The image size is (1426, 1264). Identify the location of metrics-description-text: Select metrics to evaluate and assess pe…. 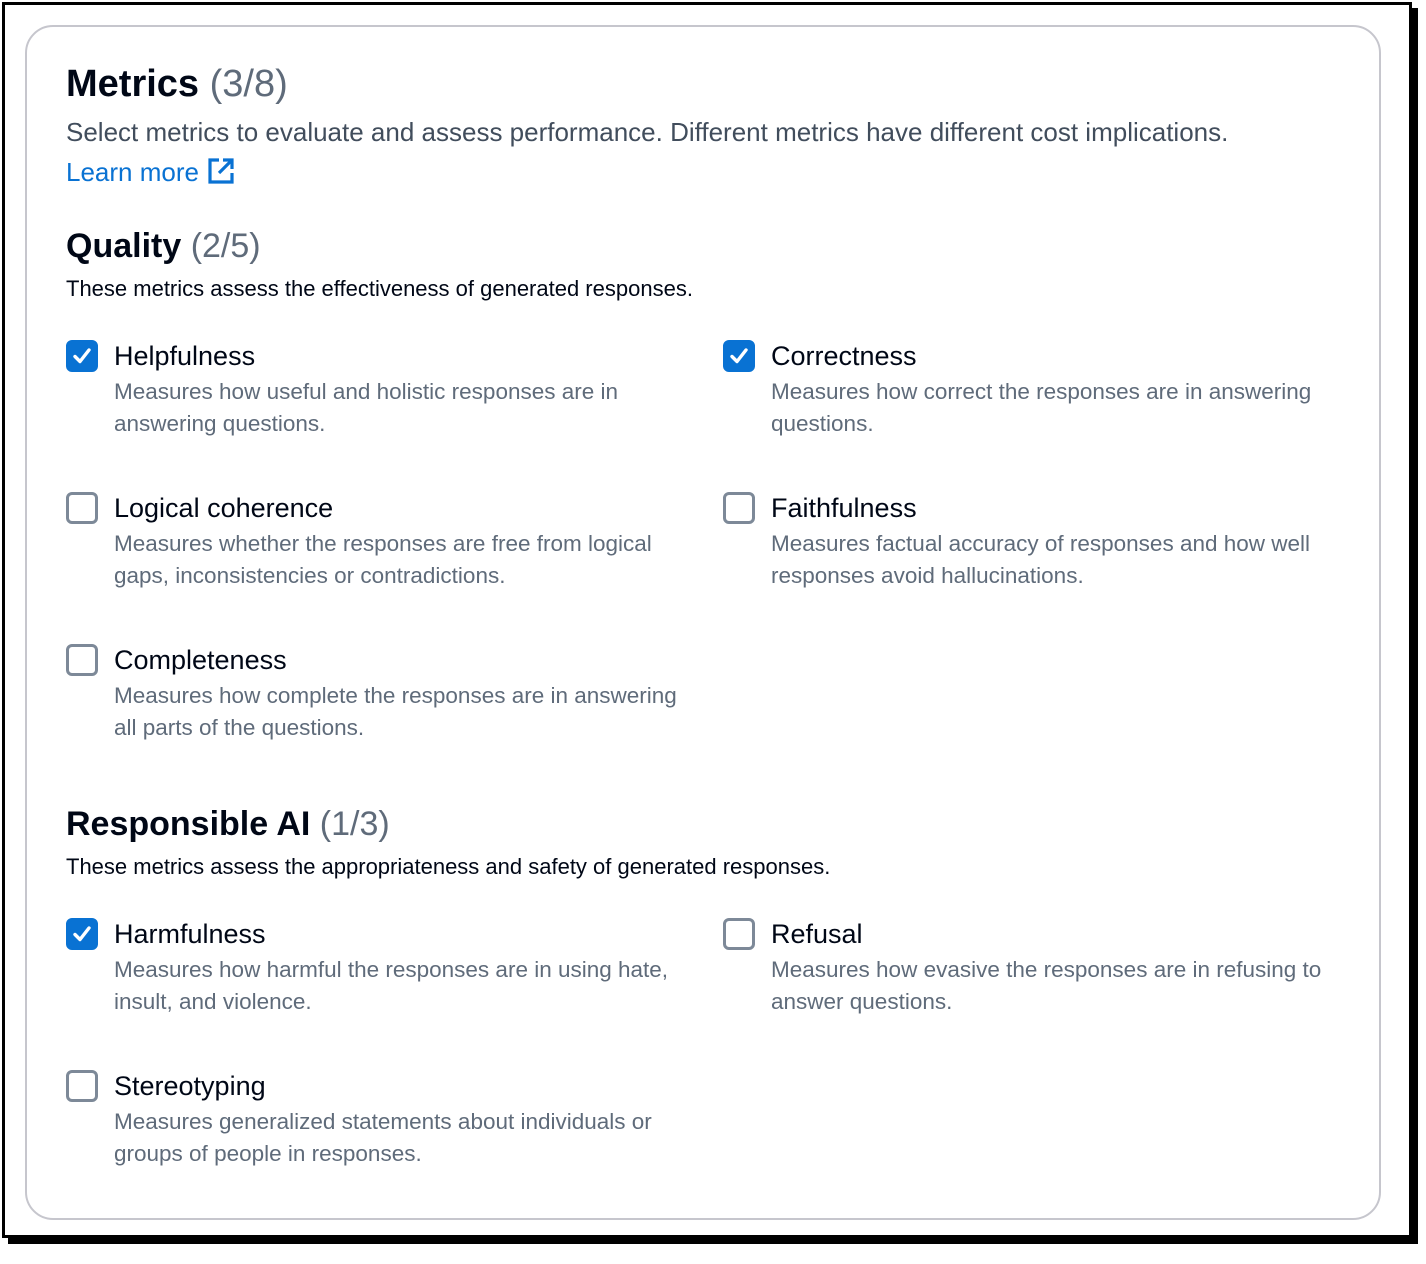
(647, 132).